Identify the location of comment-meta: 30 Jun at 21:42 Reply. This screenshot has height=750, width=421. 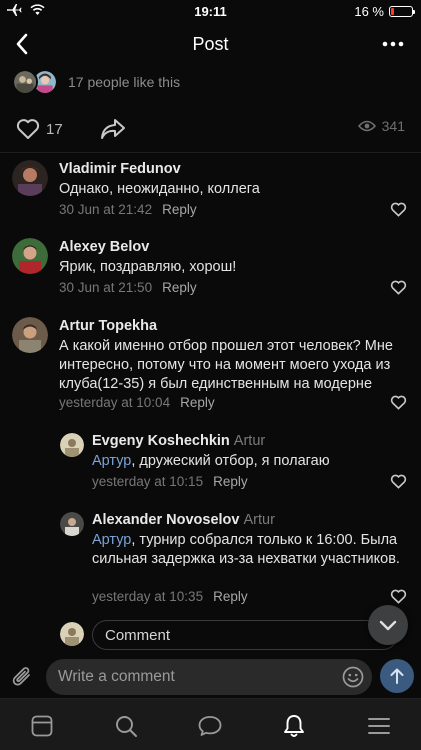
(128, 209).